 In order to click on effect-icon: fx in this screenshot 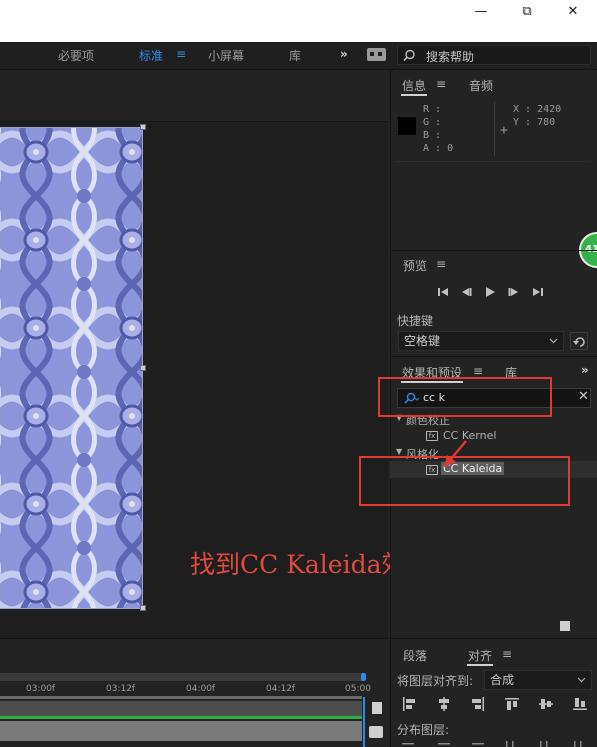, I will do `click(432, 436)`.